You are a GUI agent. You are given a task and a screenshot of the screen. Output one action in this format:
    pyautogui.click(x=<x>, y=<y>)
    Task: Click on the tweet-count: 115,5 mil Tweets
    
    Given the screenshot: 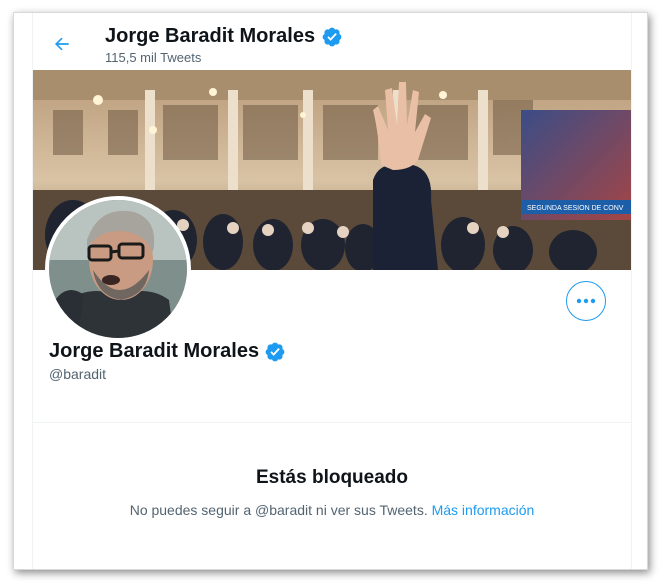 What is the action you would take?
    pyautogui.click(x=153, y=57)
    